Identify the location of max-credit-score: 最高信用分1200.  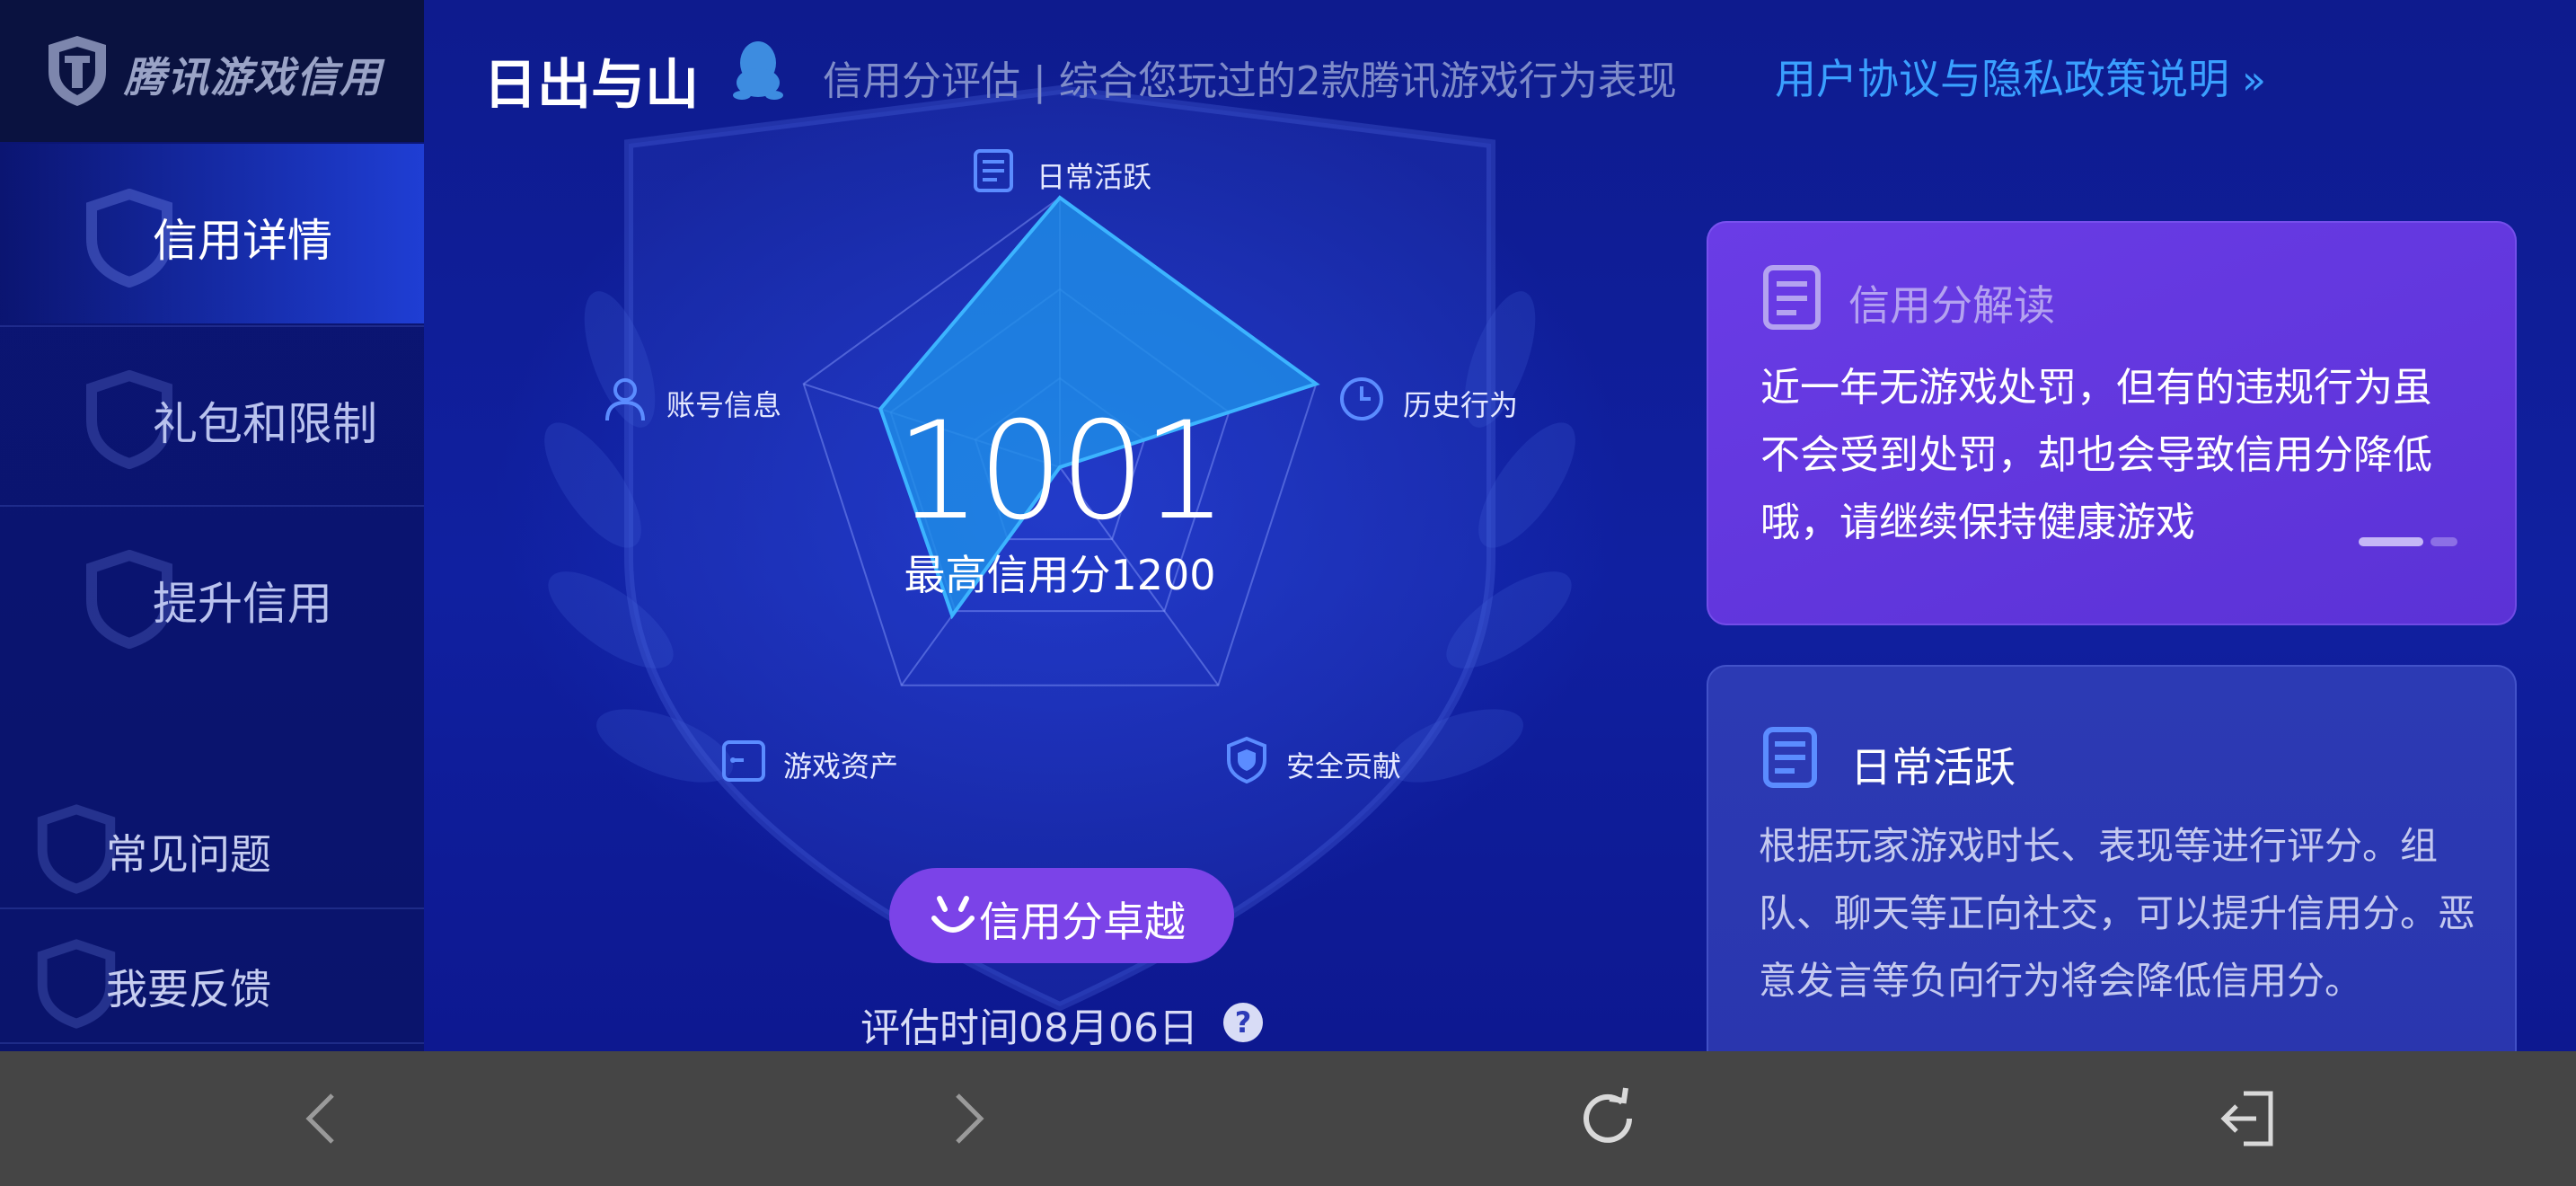
(1060, 575).